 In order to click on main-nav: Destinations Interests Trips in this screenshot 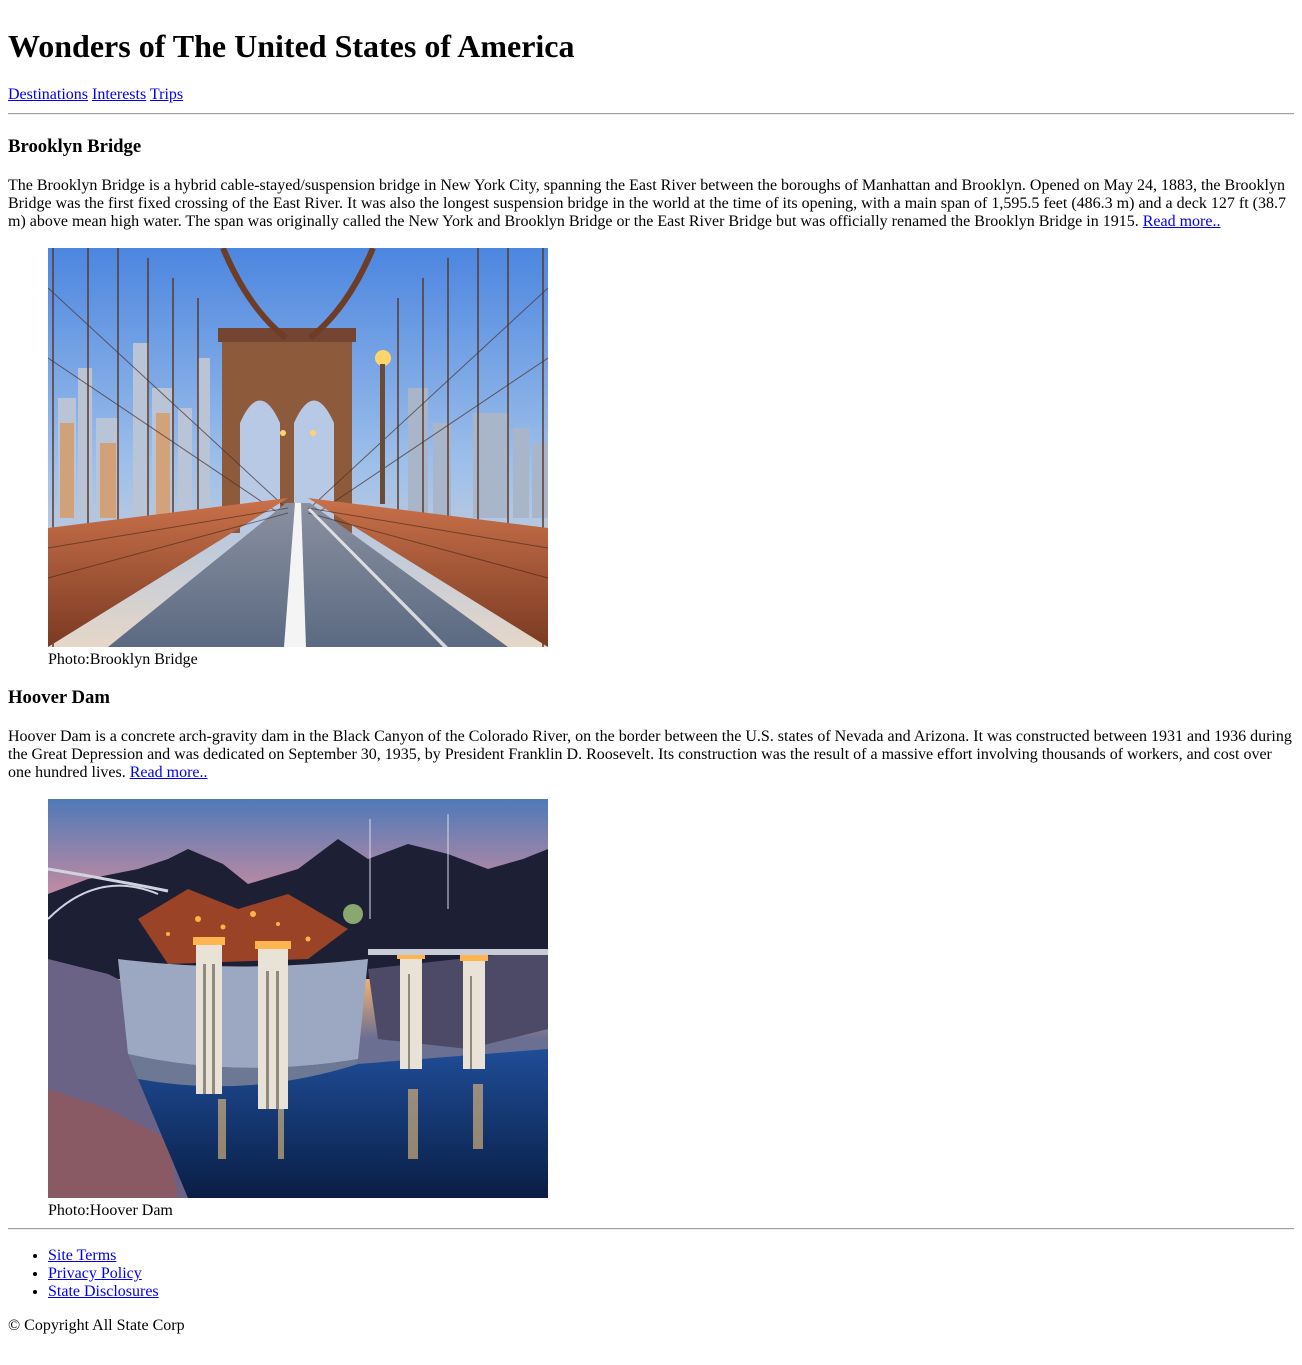, I will do `click(651, 95)`.